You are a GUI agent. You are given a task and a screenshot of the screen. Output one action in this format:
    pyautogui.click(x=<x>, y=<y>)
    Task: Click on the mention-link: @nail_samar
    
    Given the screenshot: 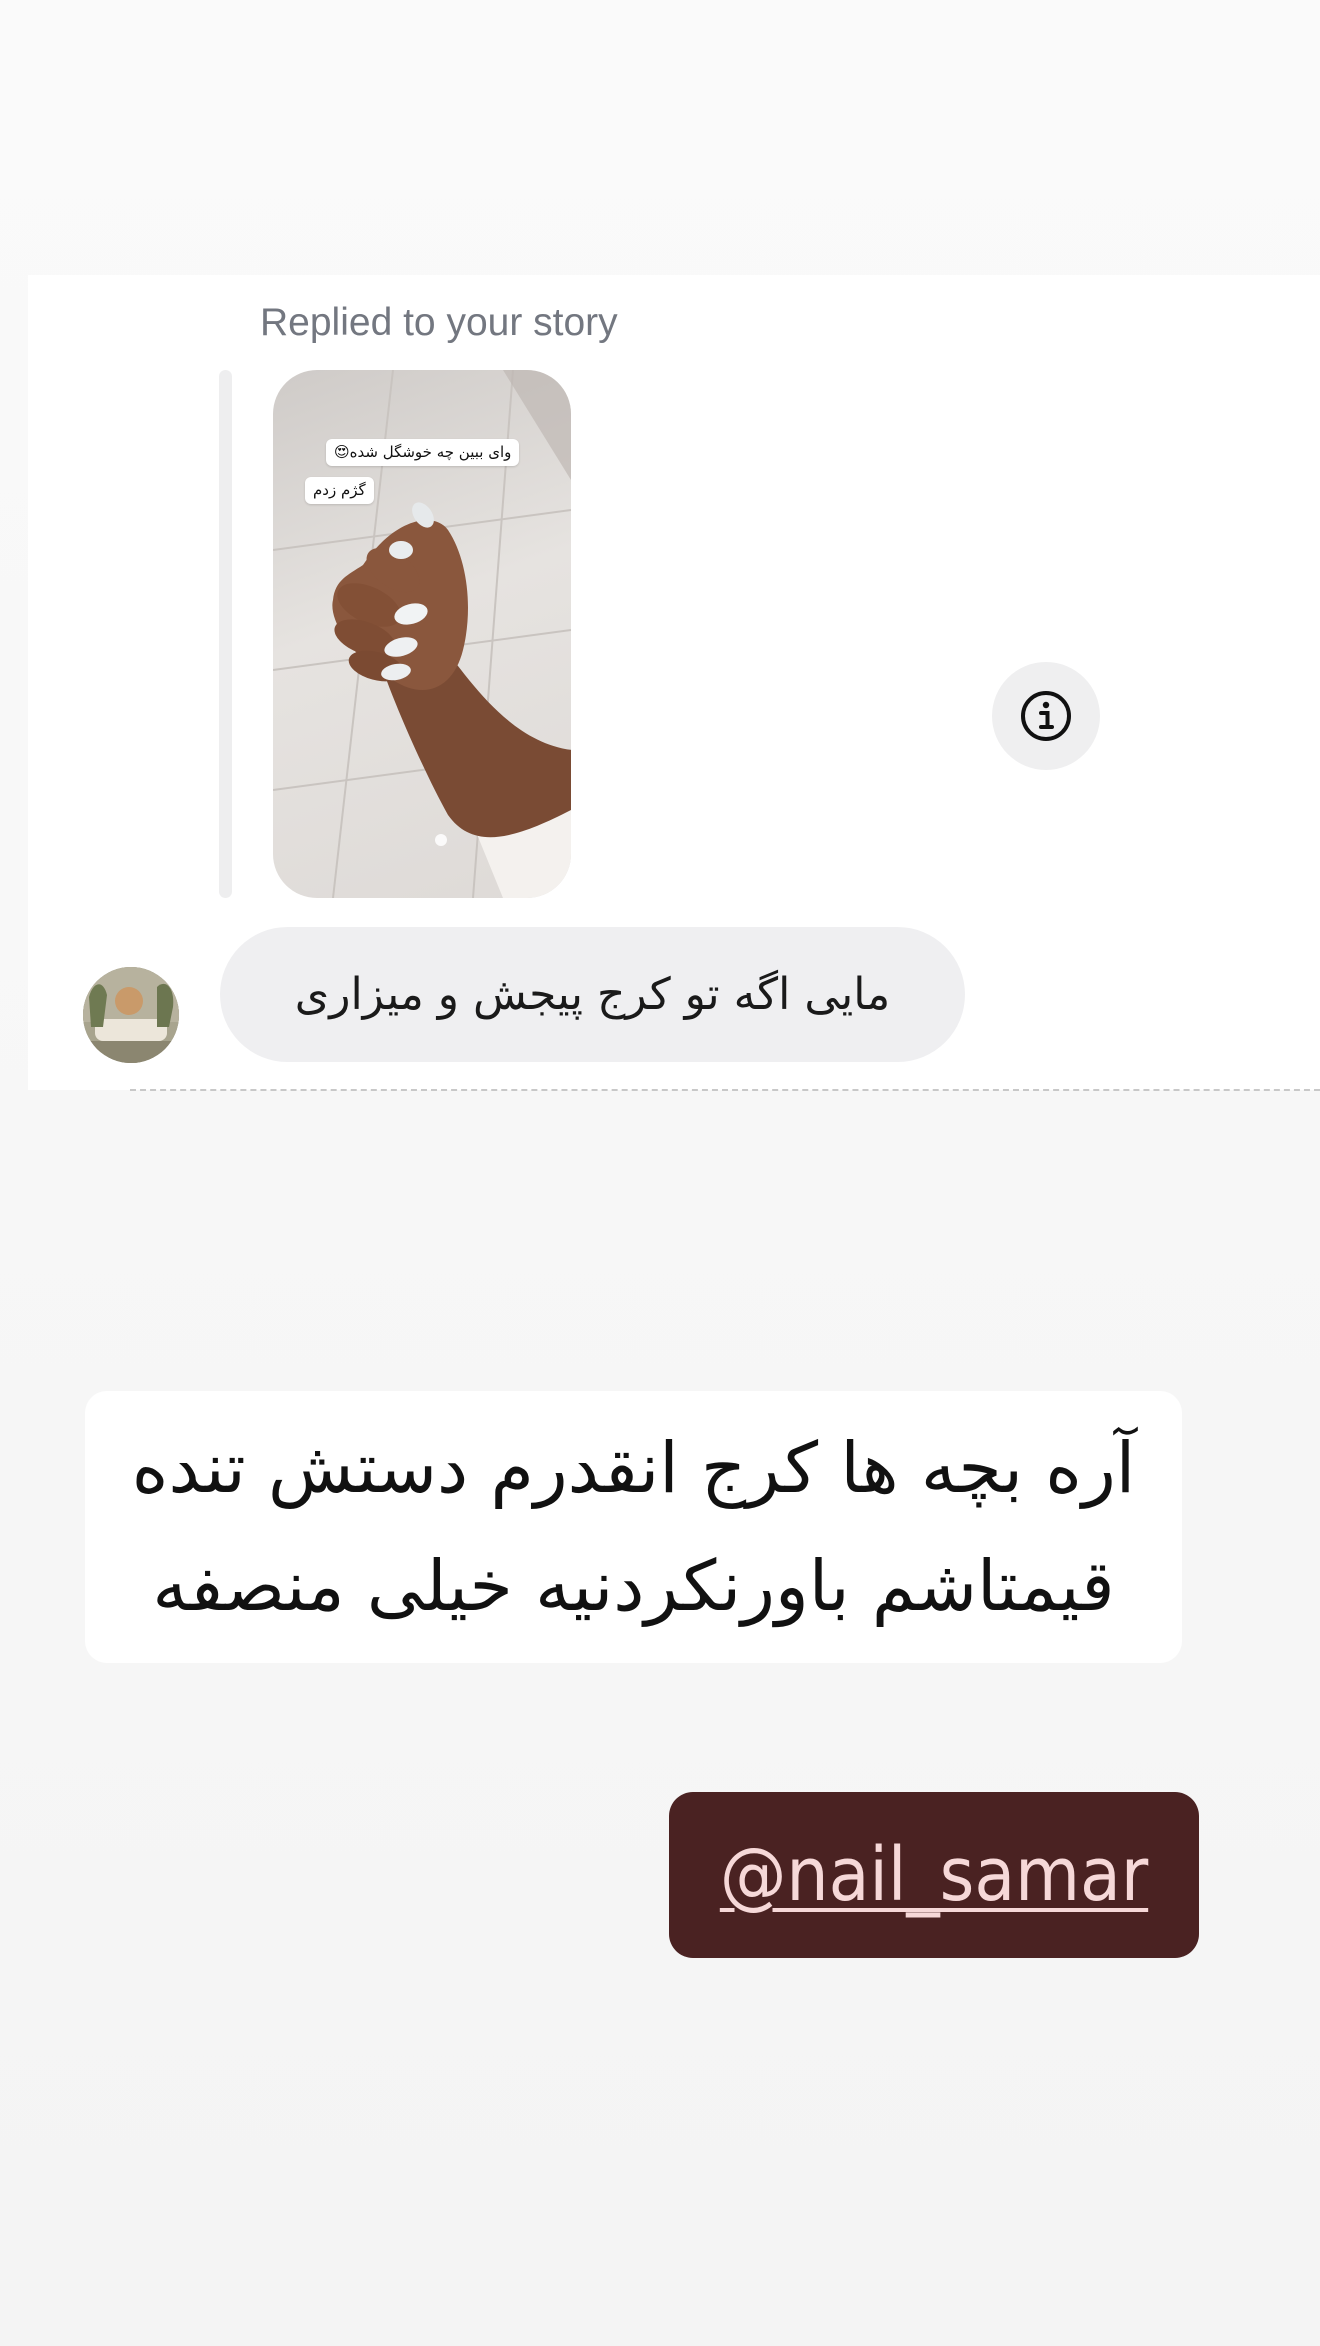 What is the action you would take?
    pyautogui.click(x=934, y=1875)
    